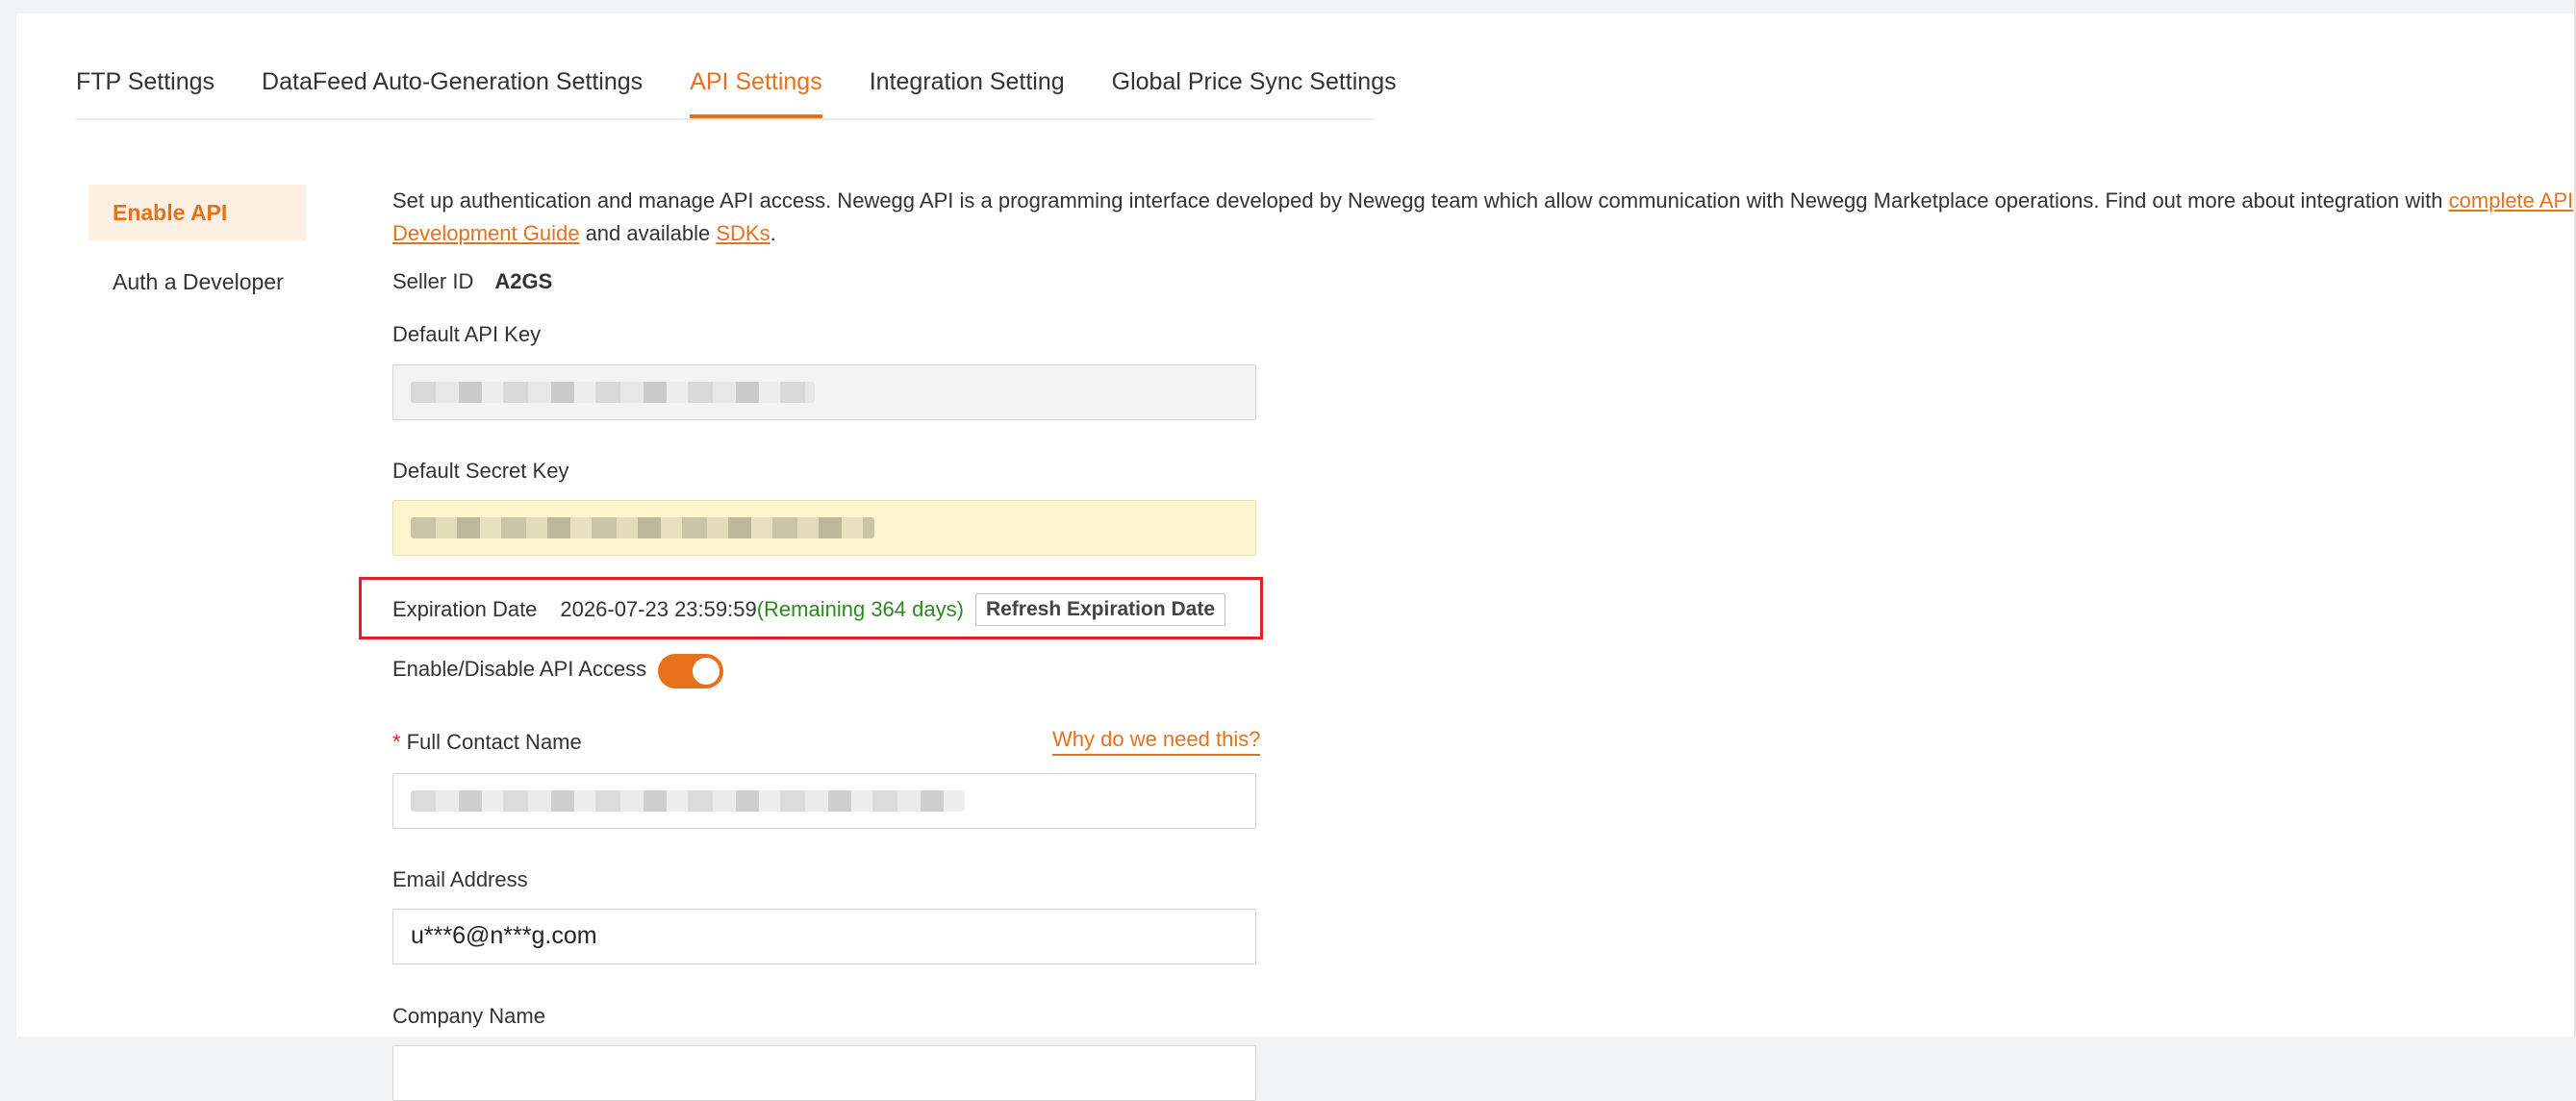 This screenshot has width=2576, height=1101. I want to click on redacted-secret-key, so click(642, 528).